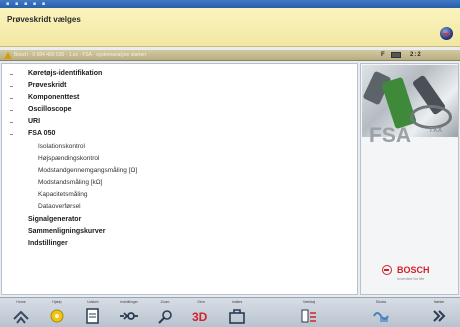 This screenshot has height=327, width=460. I want to click on status-indicator-1: F, so click(383, 55).